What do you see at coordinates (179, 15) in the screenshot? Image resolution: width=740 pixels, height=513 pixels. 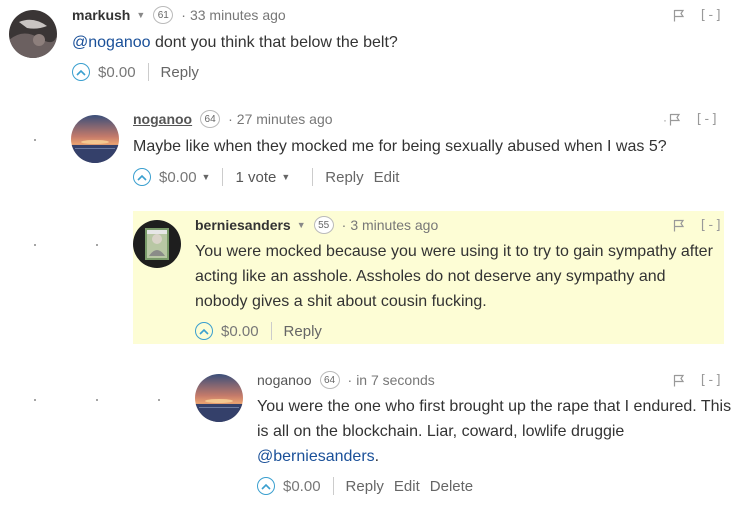 I see `comment-header: markush ▼ 61 · 33 minutes ago` at bounding box center [179, 15].